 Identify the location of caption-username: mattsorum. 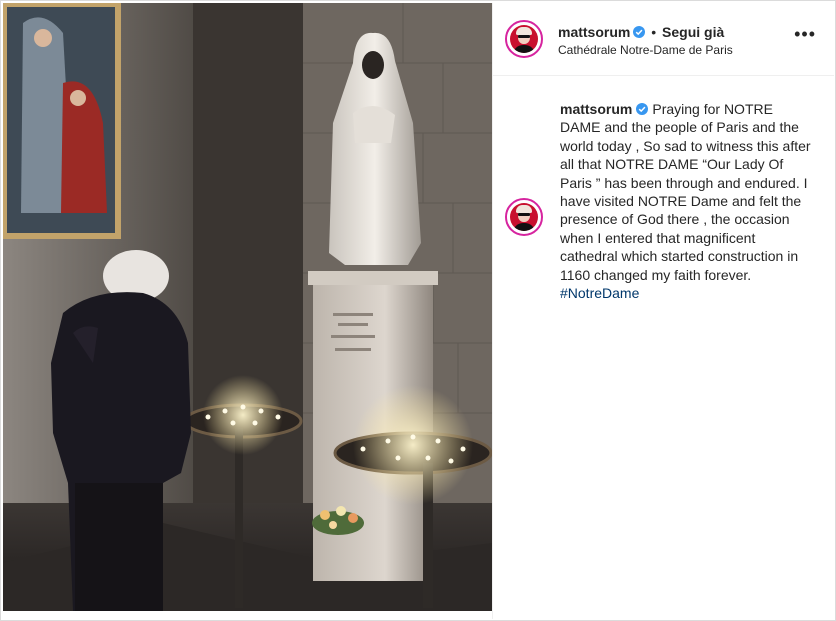
(596, 109).